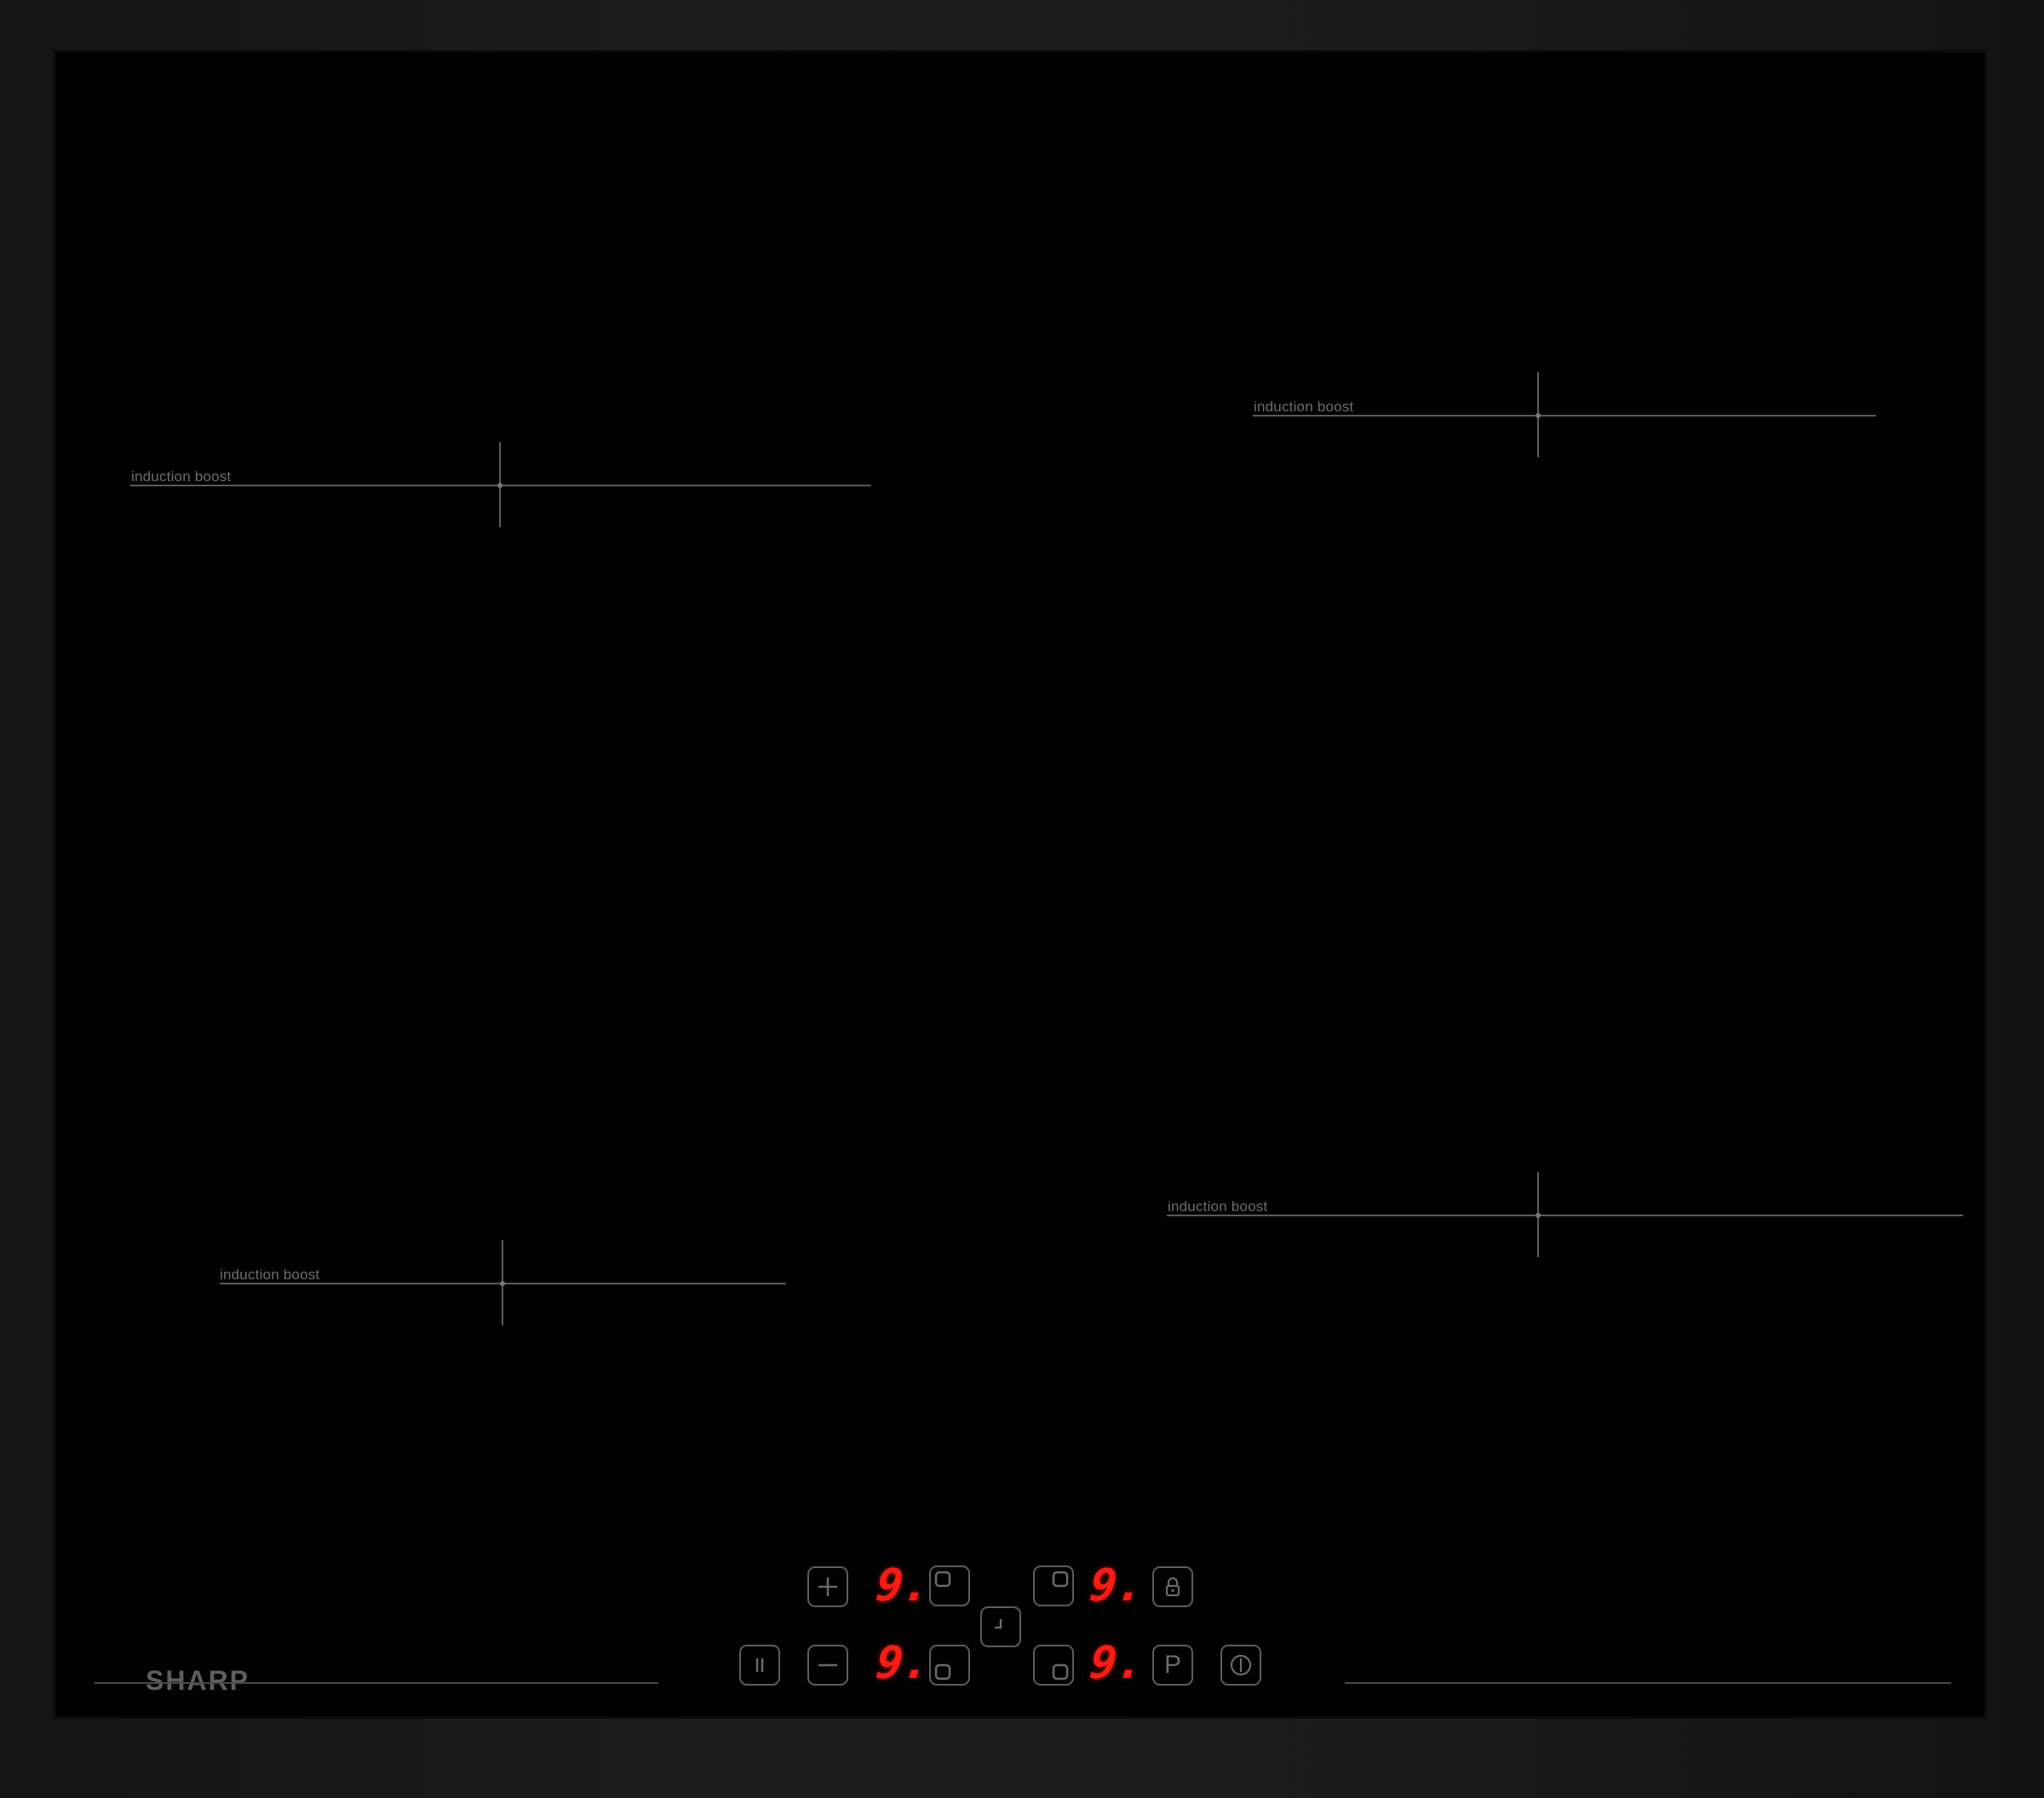  What do you see at coordinates (1116, 1664) in the screenshot?
I see `display-bottom-right: 9.` at bounding box center [1116, 1664].